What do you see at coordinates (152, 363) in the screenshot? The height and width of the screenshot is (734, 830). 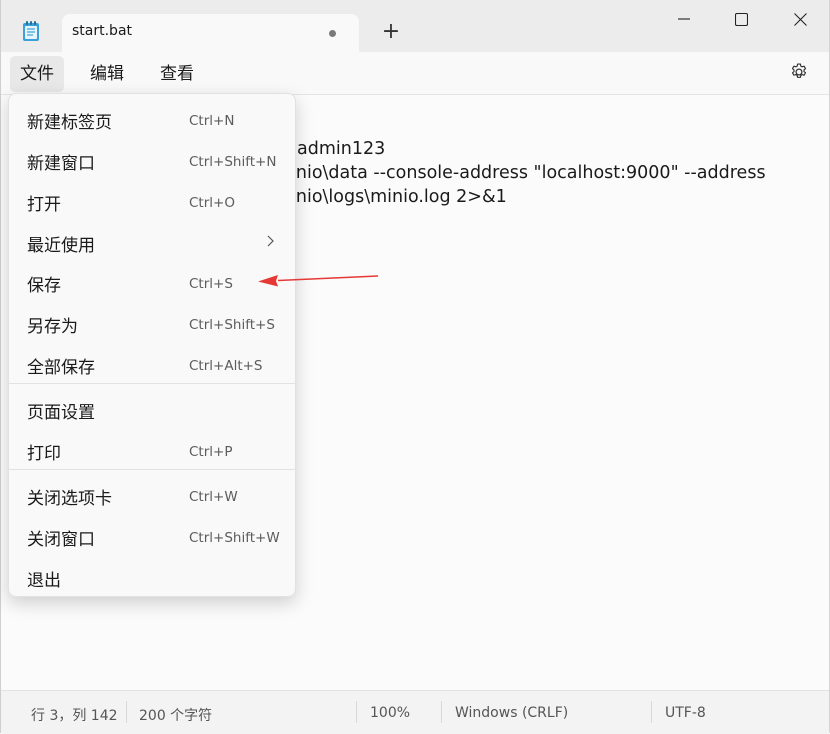 I see `menu-item-save-all: 全部保存 Ctrl+Alt+S` at bounding box center [152, 363].